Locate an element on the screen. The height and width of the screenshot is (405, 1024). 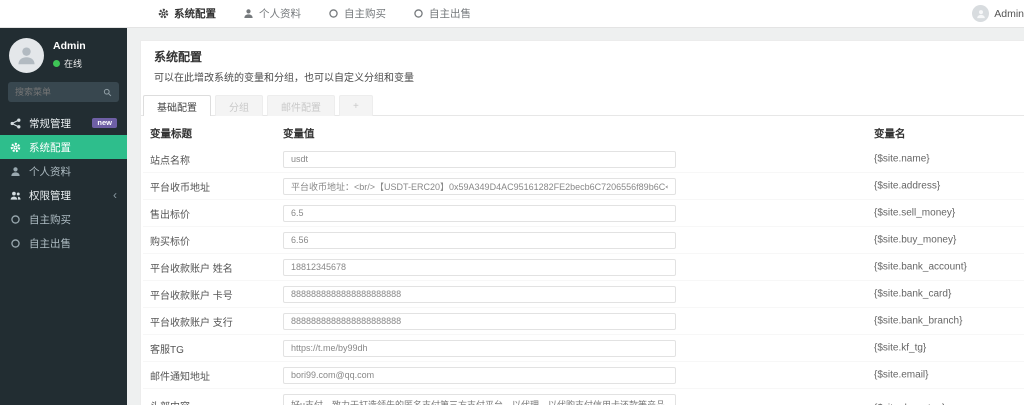
form-row: 邮件通知地址 {$site.email} is located at coordinates (583, 375).